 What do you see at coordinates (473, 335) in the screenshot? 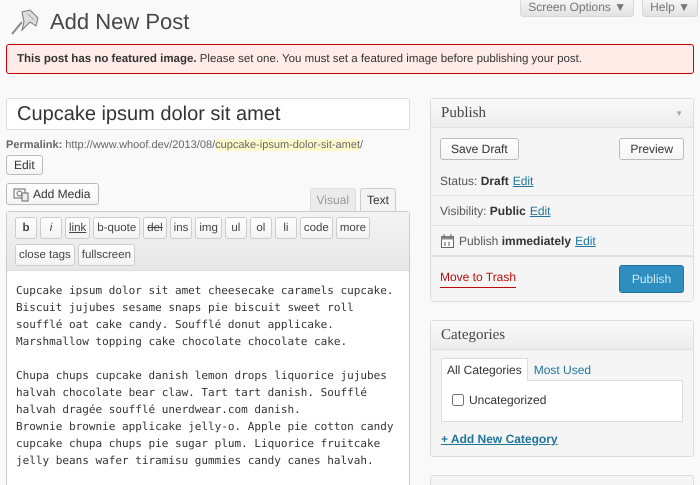
I see `panel-title: Categories` at bounding box center [473, 335].